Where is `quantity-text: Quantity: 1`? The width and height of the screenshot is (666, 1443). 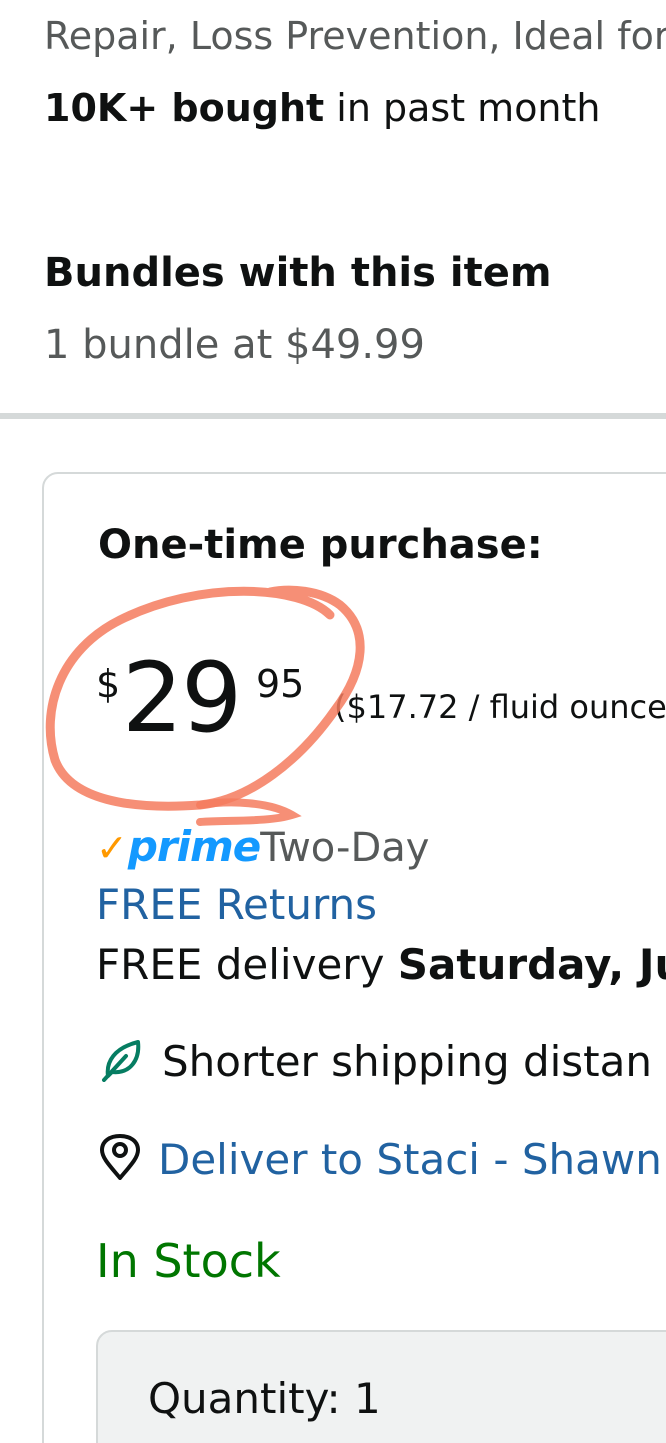 quantity-text: Quantity: 1 is located at coordinates (264, 1398).